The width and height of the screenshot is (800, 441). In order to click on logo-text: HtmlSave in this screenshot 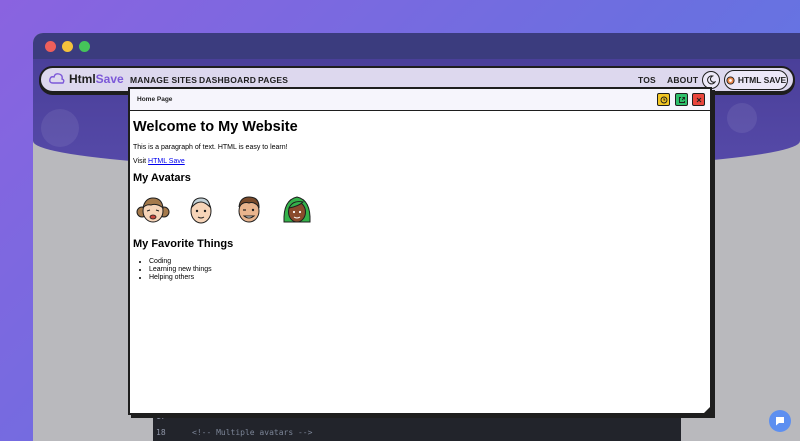, I will do `click(96, 79)`.